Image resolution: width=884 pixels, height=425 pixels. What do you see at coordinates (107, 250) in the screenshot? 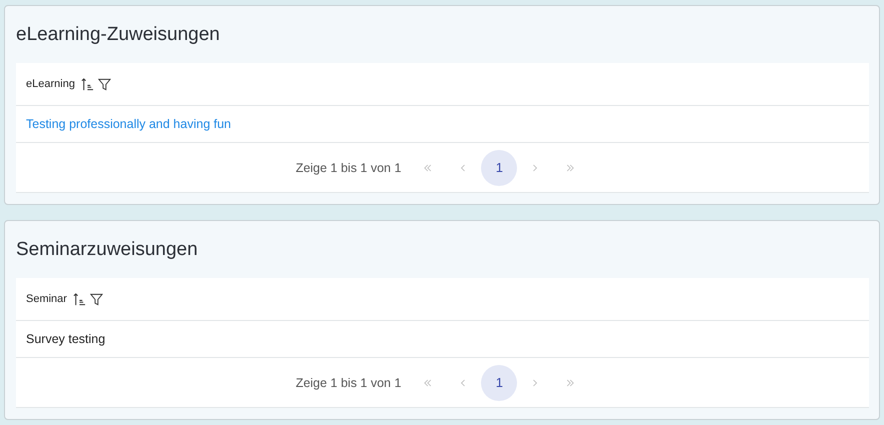
I see `panel-title: Seminarzuweisungen` at bounding box center [107, 250].